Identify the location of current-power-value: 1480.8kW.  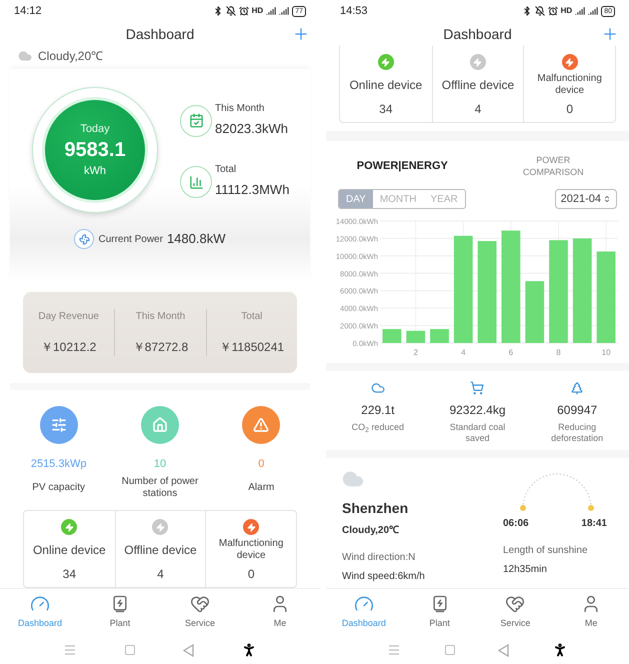
(196, 239).